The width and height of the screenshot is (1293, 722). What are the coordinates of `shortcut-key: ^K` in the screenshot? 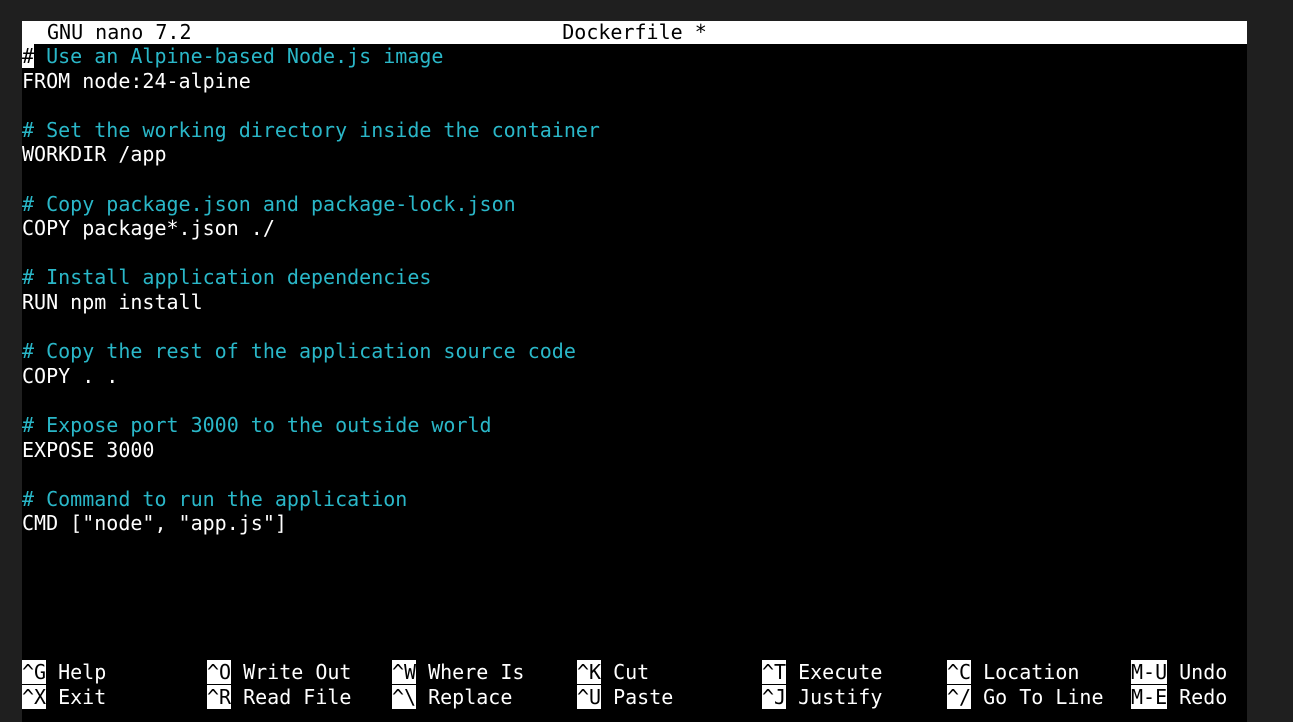 It's located at (589, 672).